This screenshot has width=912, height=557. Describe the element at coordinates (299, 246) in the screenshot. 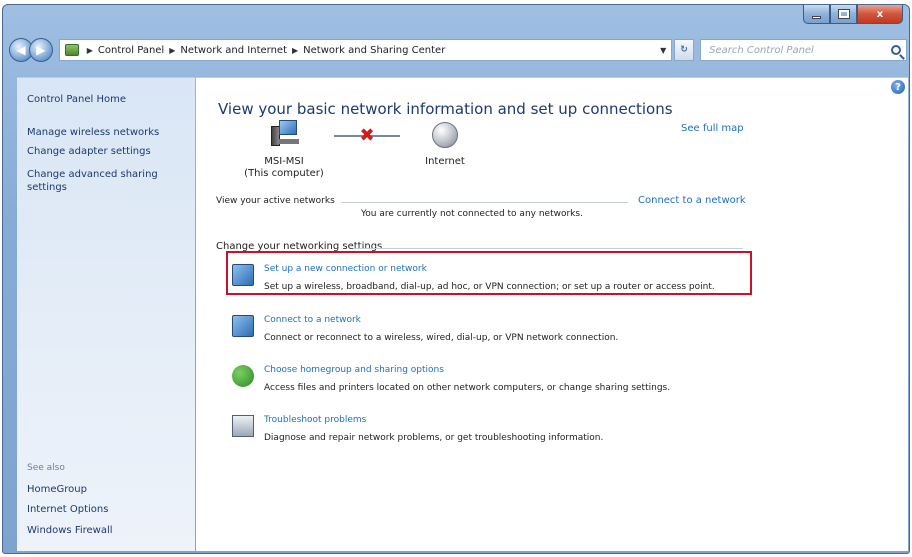

I see `change-settings-heading: Change your networking settings` at that location.